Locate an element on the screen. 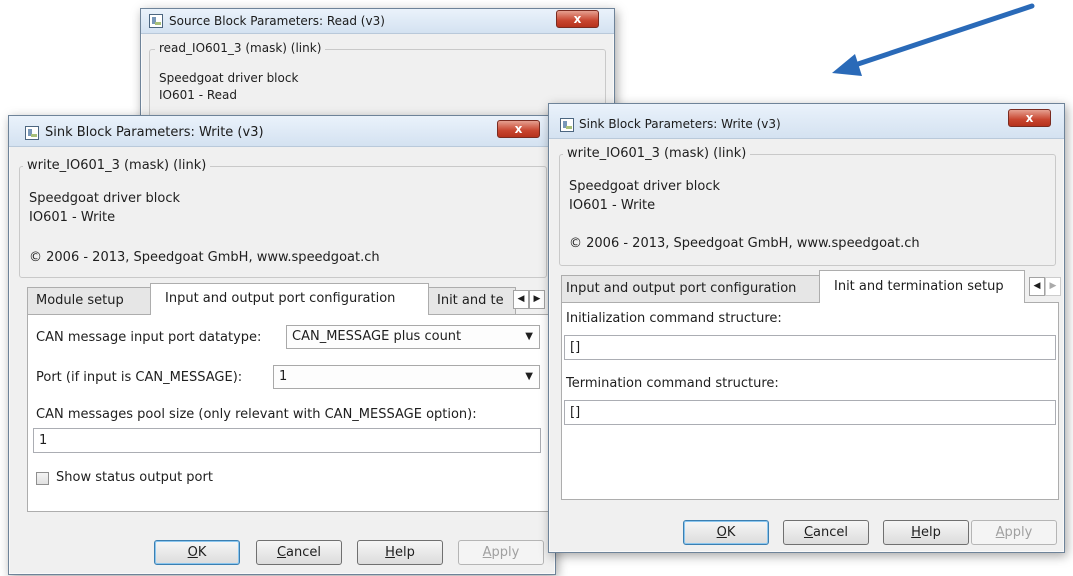 This screenshot has height=576, width=1073. arrow-shaft is located at coordinates (942, 36).